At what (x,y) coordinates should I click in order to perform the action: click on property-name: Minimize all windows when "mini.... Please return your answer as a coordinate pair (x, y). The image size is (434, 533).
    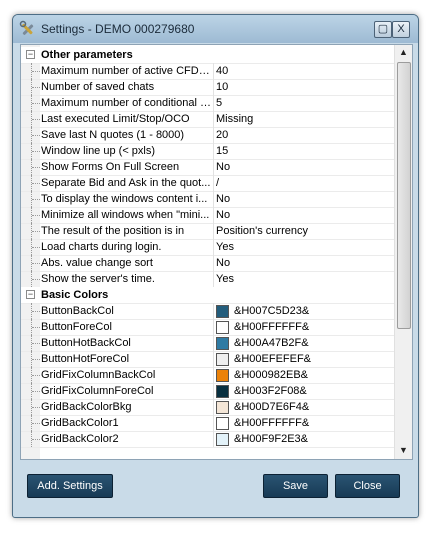
    Looking at the image, I should click on (125, 215).